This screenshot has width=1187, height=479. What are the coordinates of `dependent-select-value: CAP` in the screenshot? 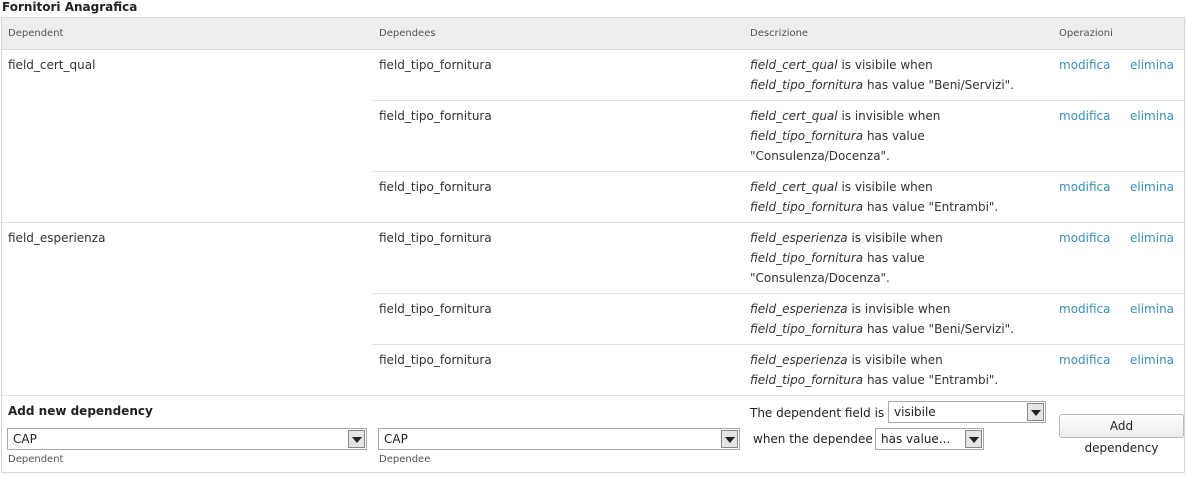 It's located at (25, 439).